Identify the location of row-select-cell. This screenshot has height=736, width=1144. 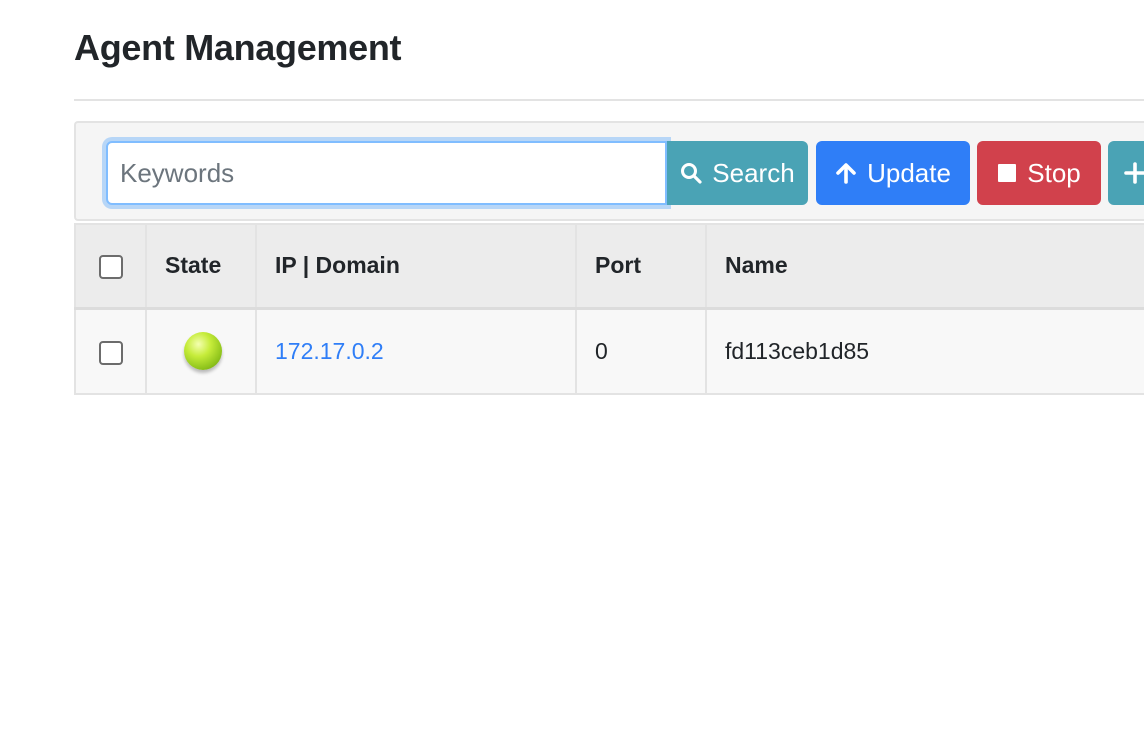
(110, 351).